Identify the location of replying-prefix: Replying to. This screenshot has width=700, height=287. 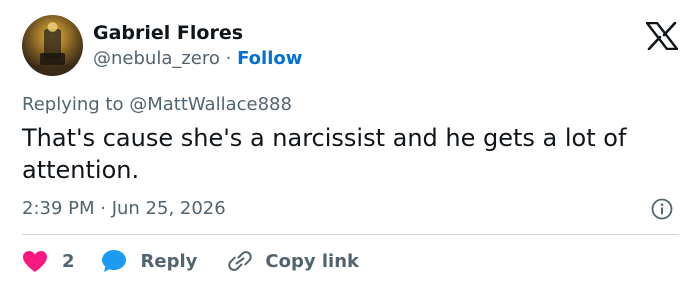
(73, 104).